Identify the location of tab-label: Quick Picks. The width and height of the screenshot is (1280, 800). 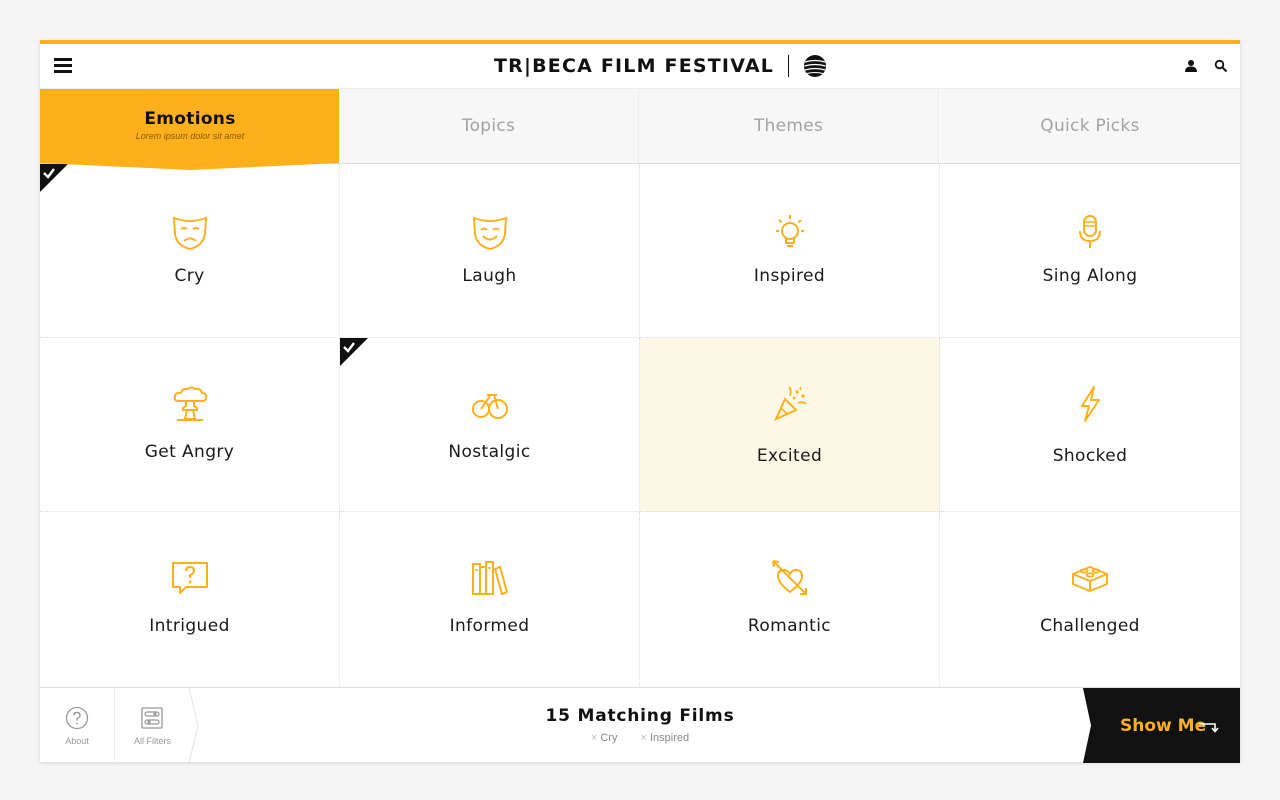
(1090, 126).